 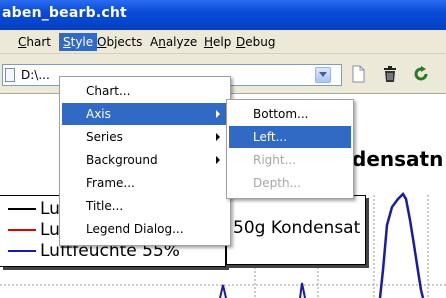 I want to click on refresh-icon, so click(x=421, y=74).